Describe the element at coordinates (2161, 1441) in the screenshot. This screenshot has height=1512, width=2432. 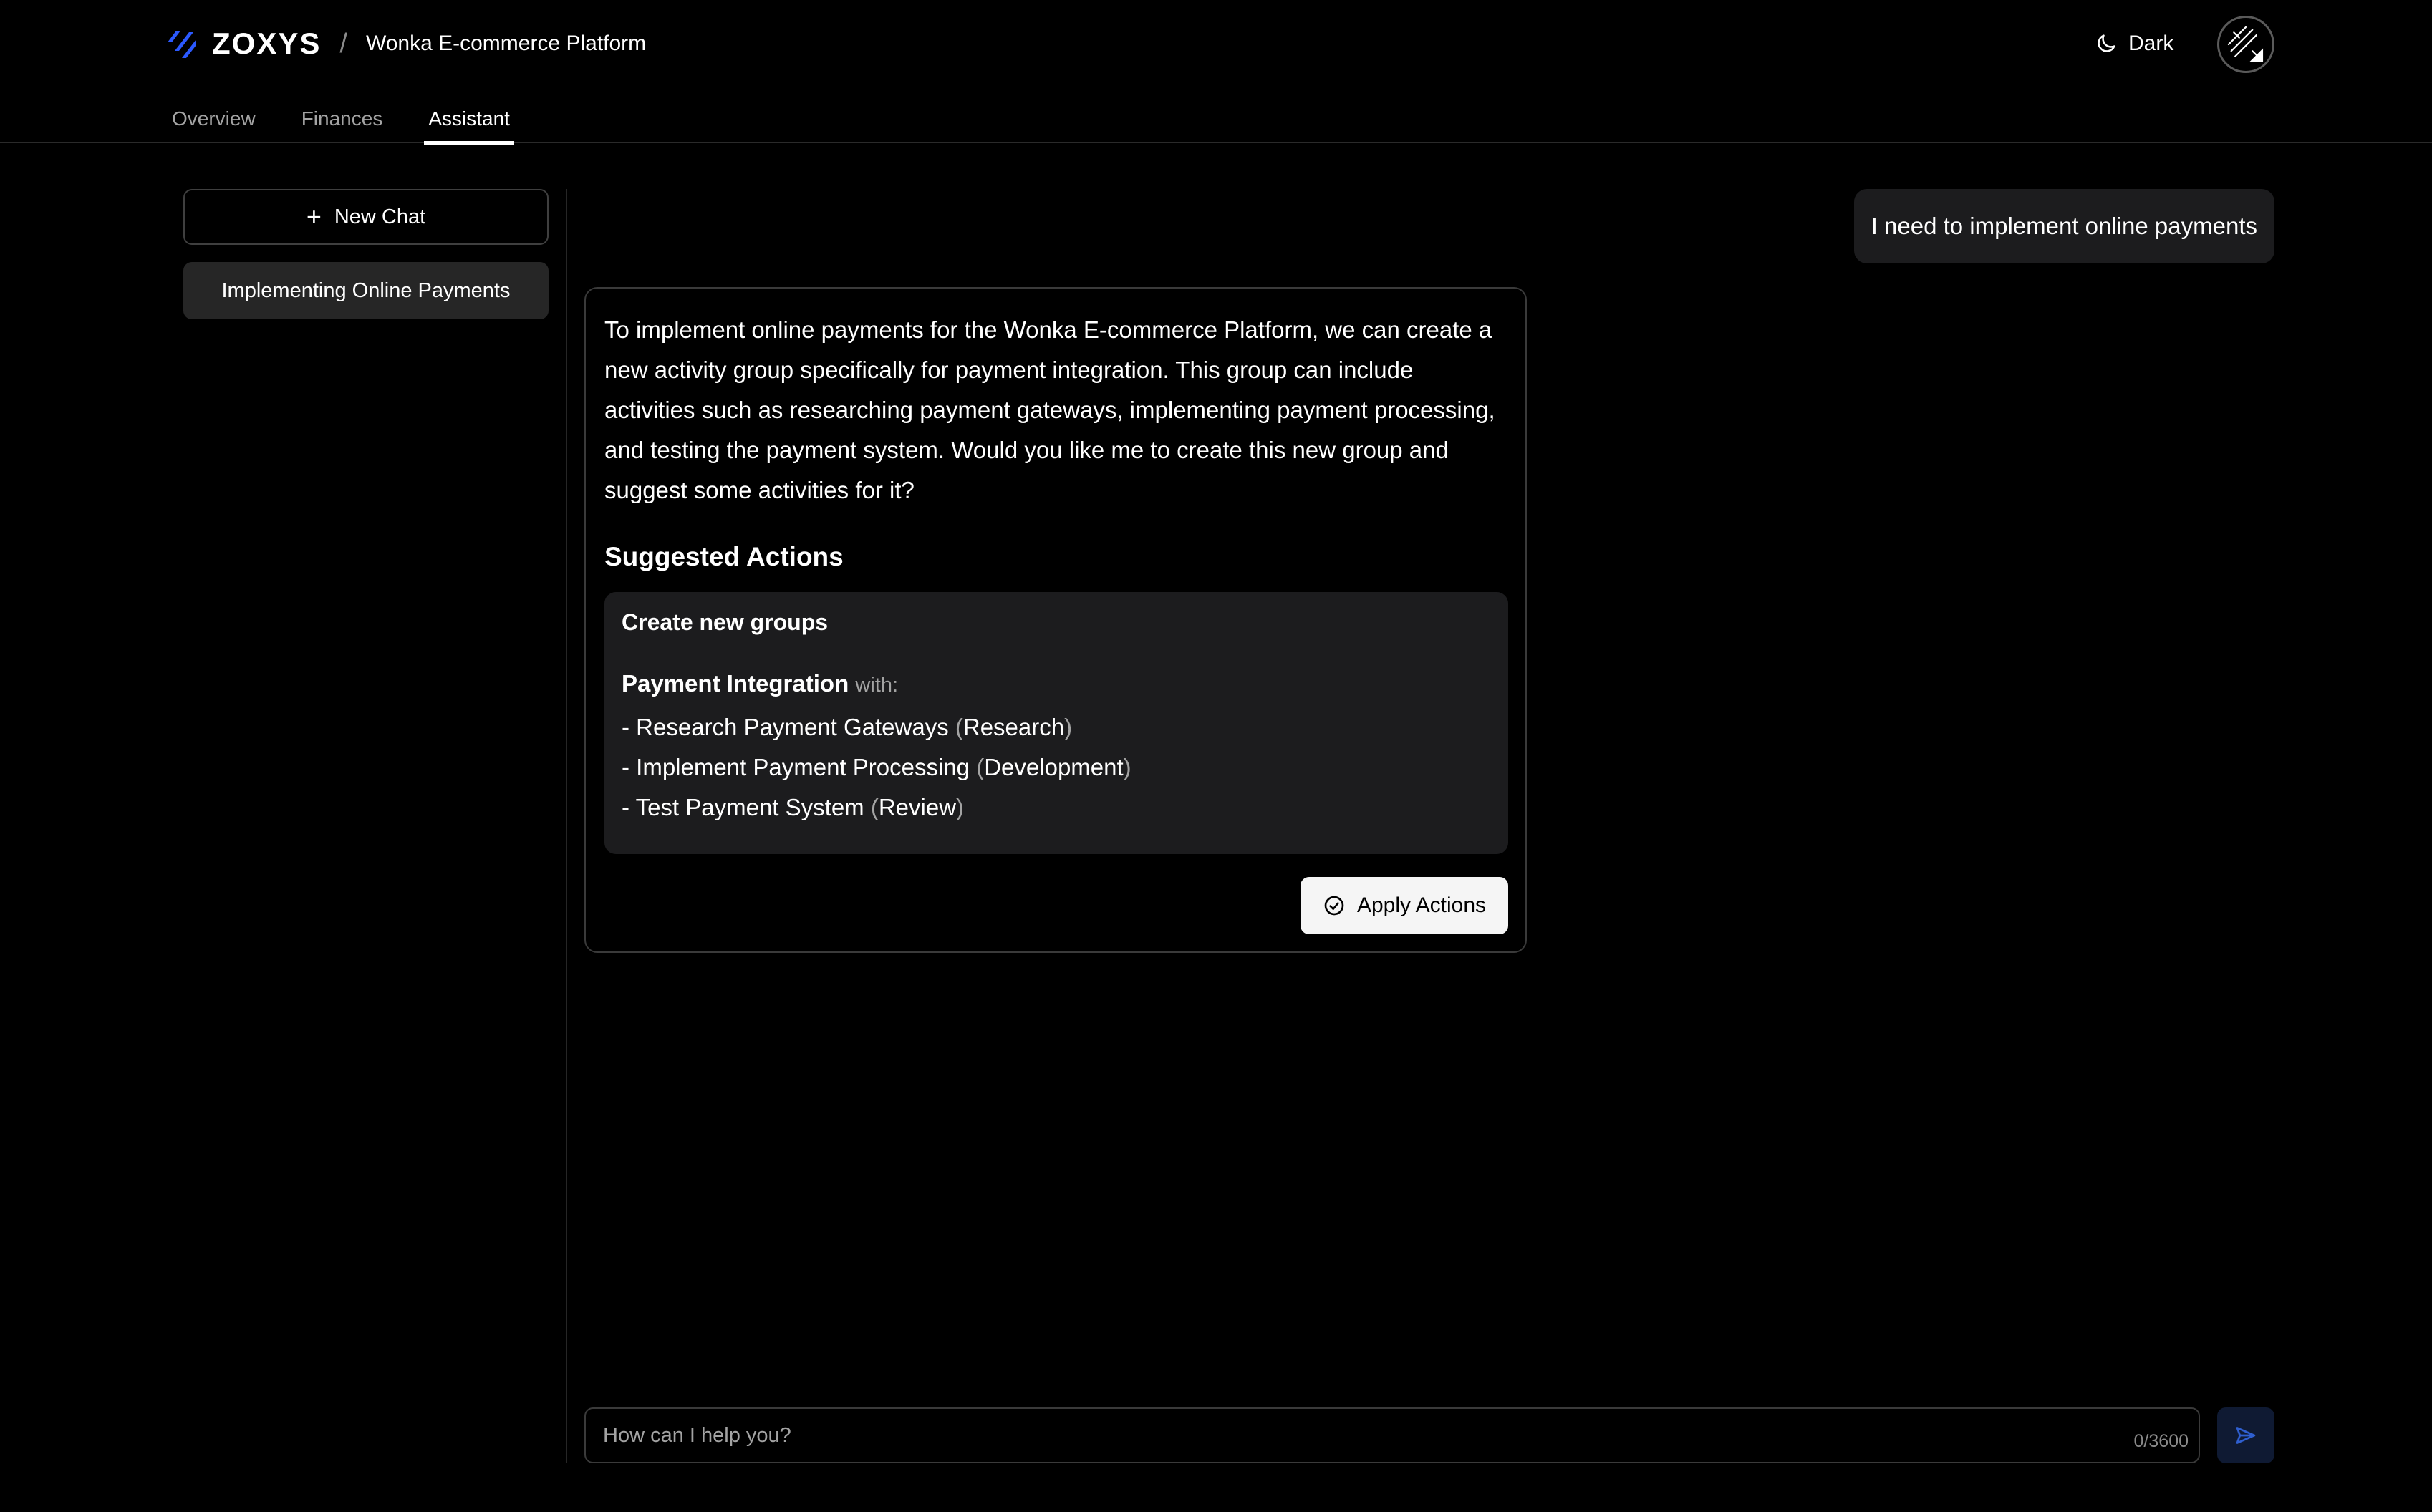
I see `char-count: 0/3600` at that location.